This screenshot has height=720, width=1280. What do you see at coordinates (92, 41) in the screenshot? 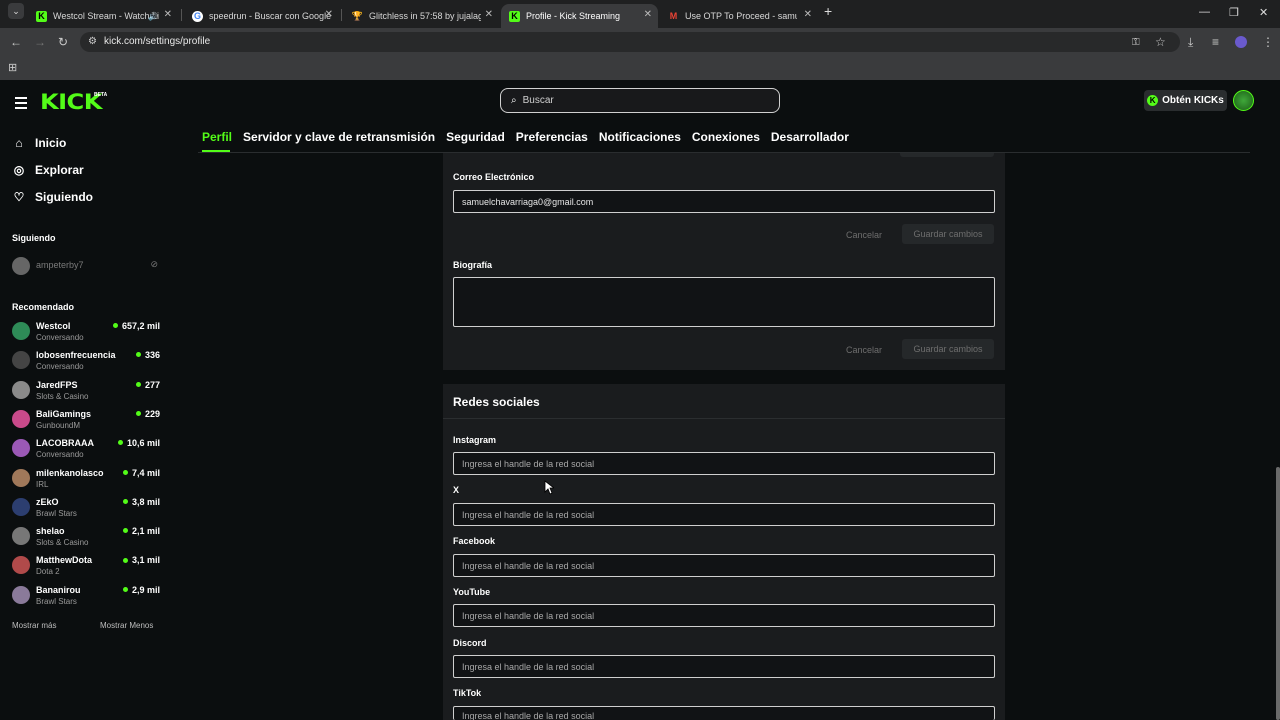
I see `site-info-icon: ⚙` at bounding box center [92, 41].